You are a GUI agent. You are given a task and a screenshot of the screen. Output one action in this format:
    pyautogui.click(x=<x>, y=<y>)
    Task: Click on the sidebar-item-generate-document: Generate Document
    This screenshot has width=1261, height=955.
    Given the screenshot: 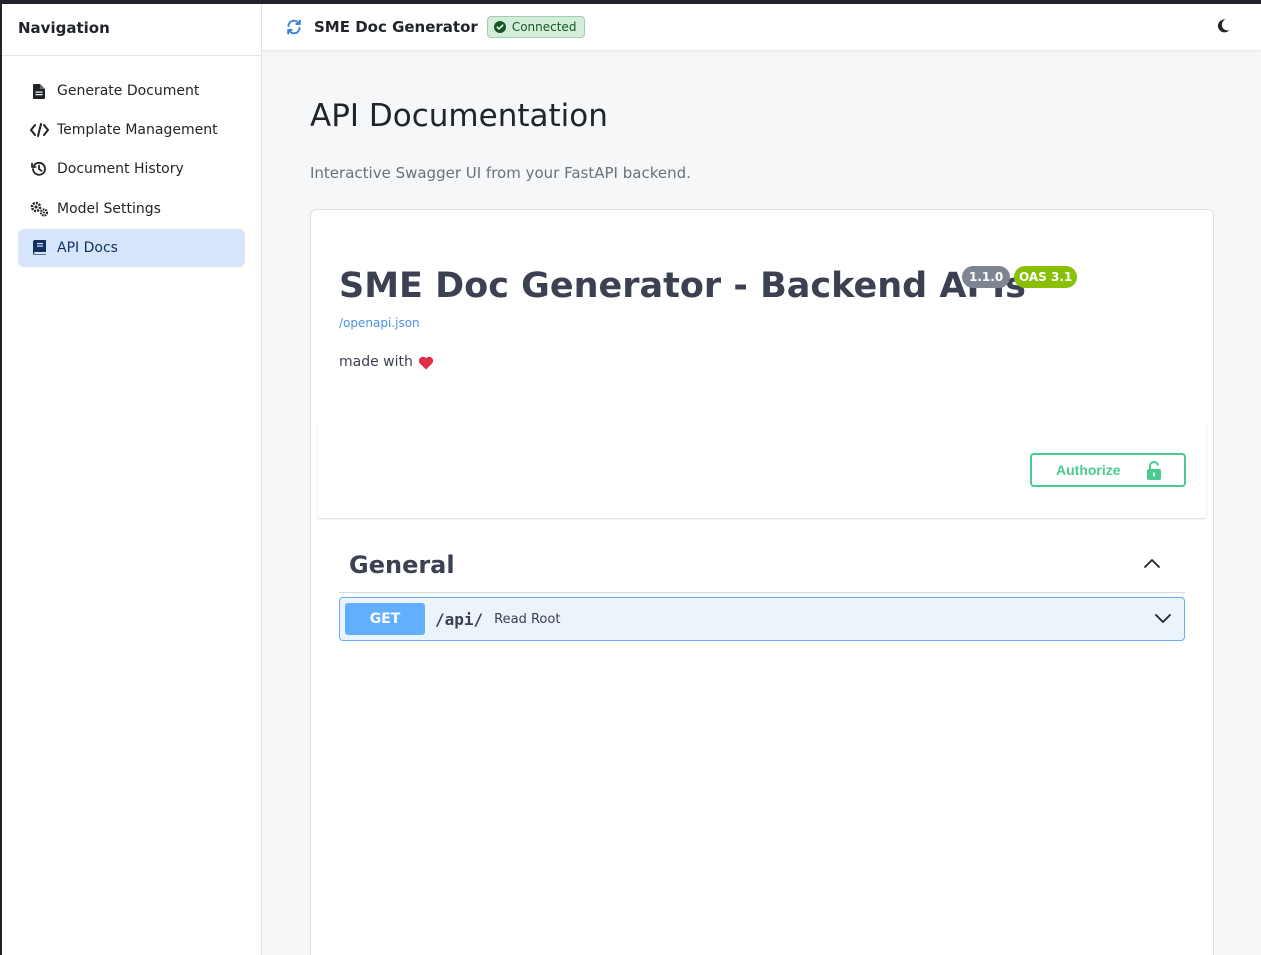 What is the action you would take?
    pyautogui.click(x=131, y=91)
    